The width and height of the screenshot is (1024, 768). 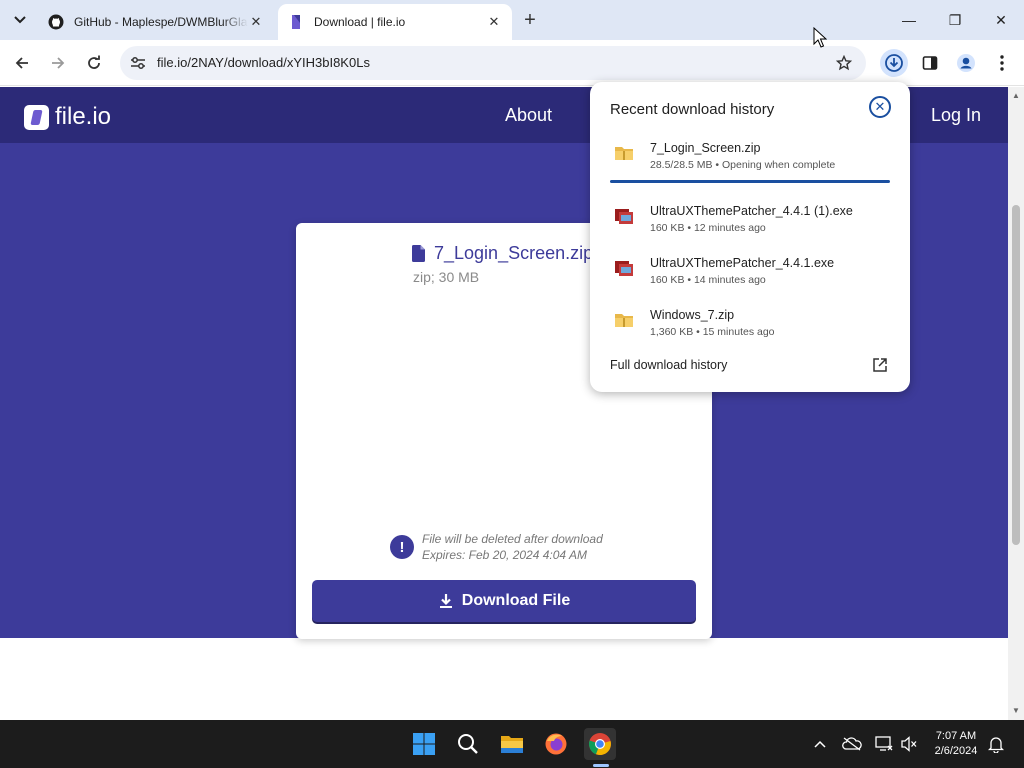 What do you see at coordinates (844, 63) in the screenshot?
I see `bookmark-star-icon` at bounding box center [844, 63].